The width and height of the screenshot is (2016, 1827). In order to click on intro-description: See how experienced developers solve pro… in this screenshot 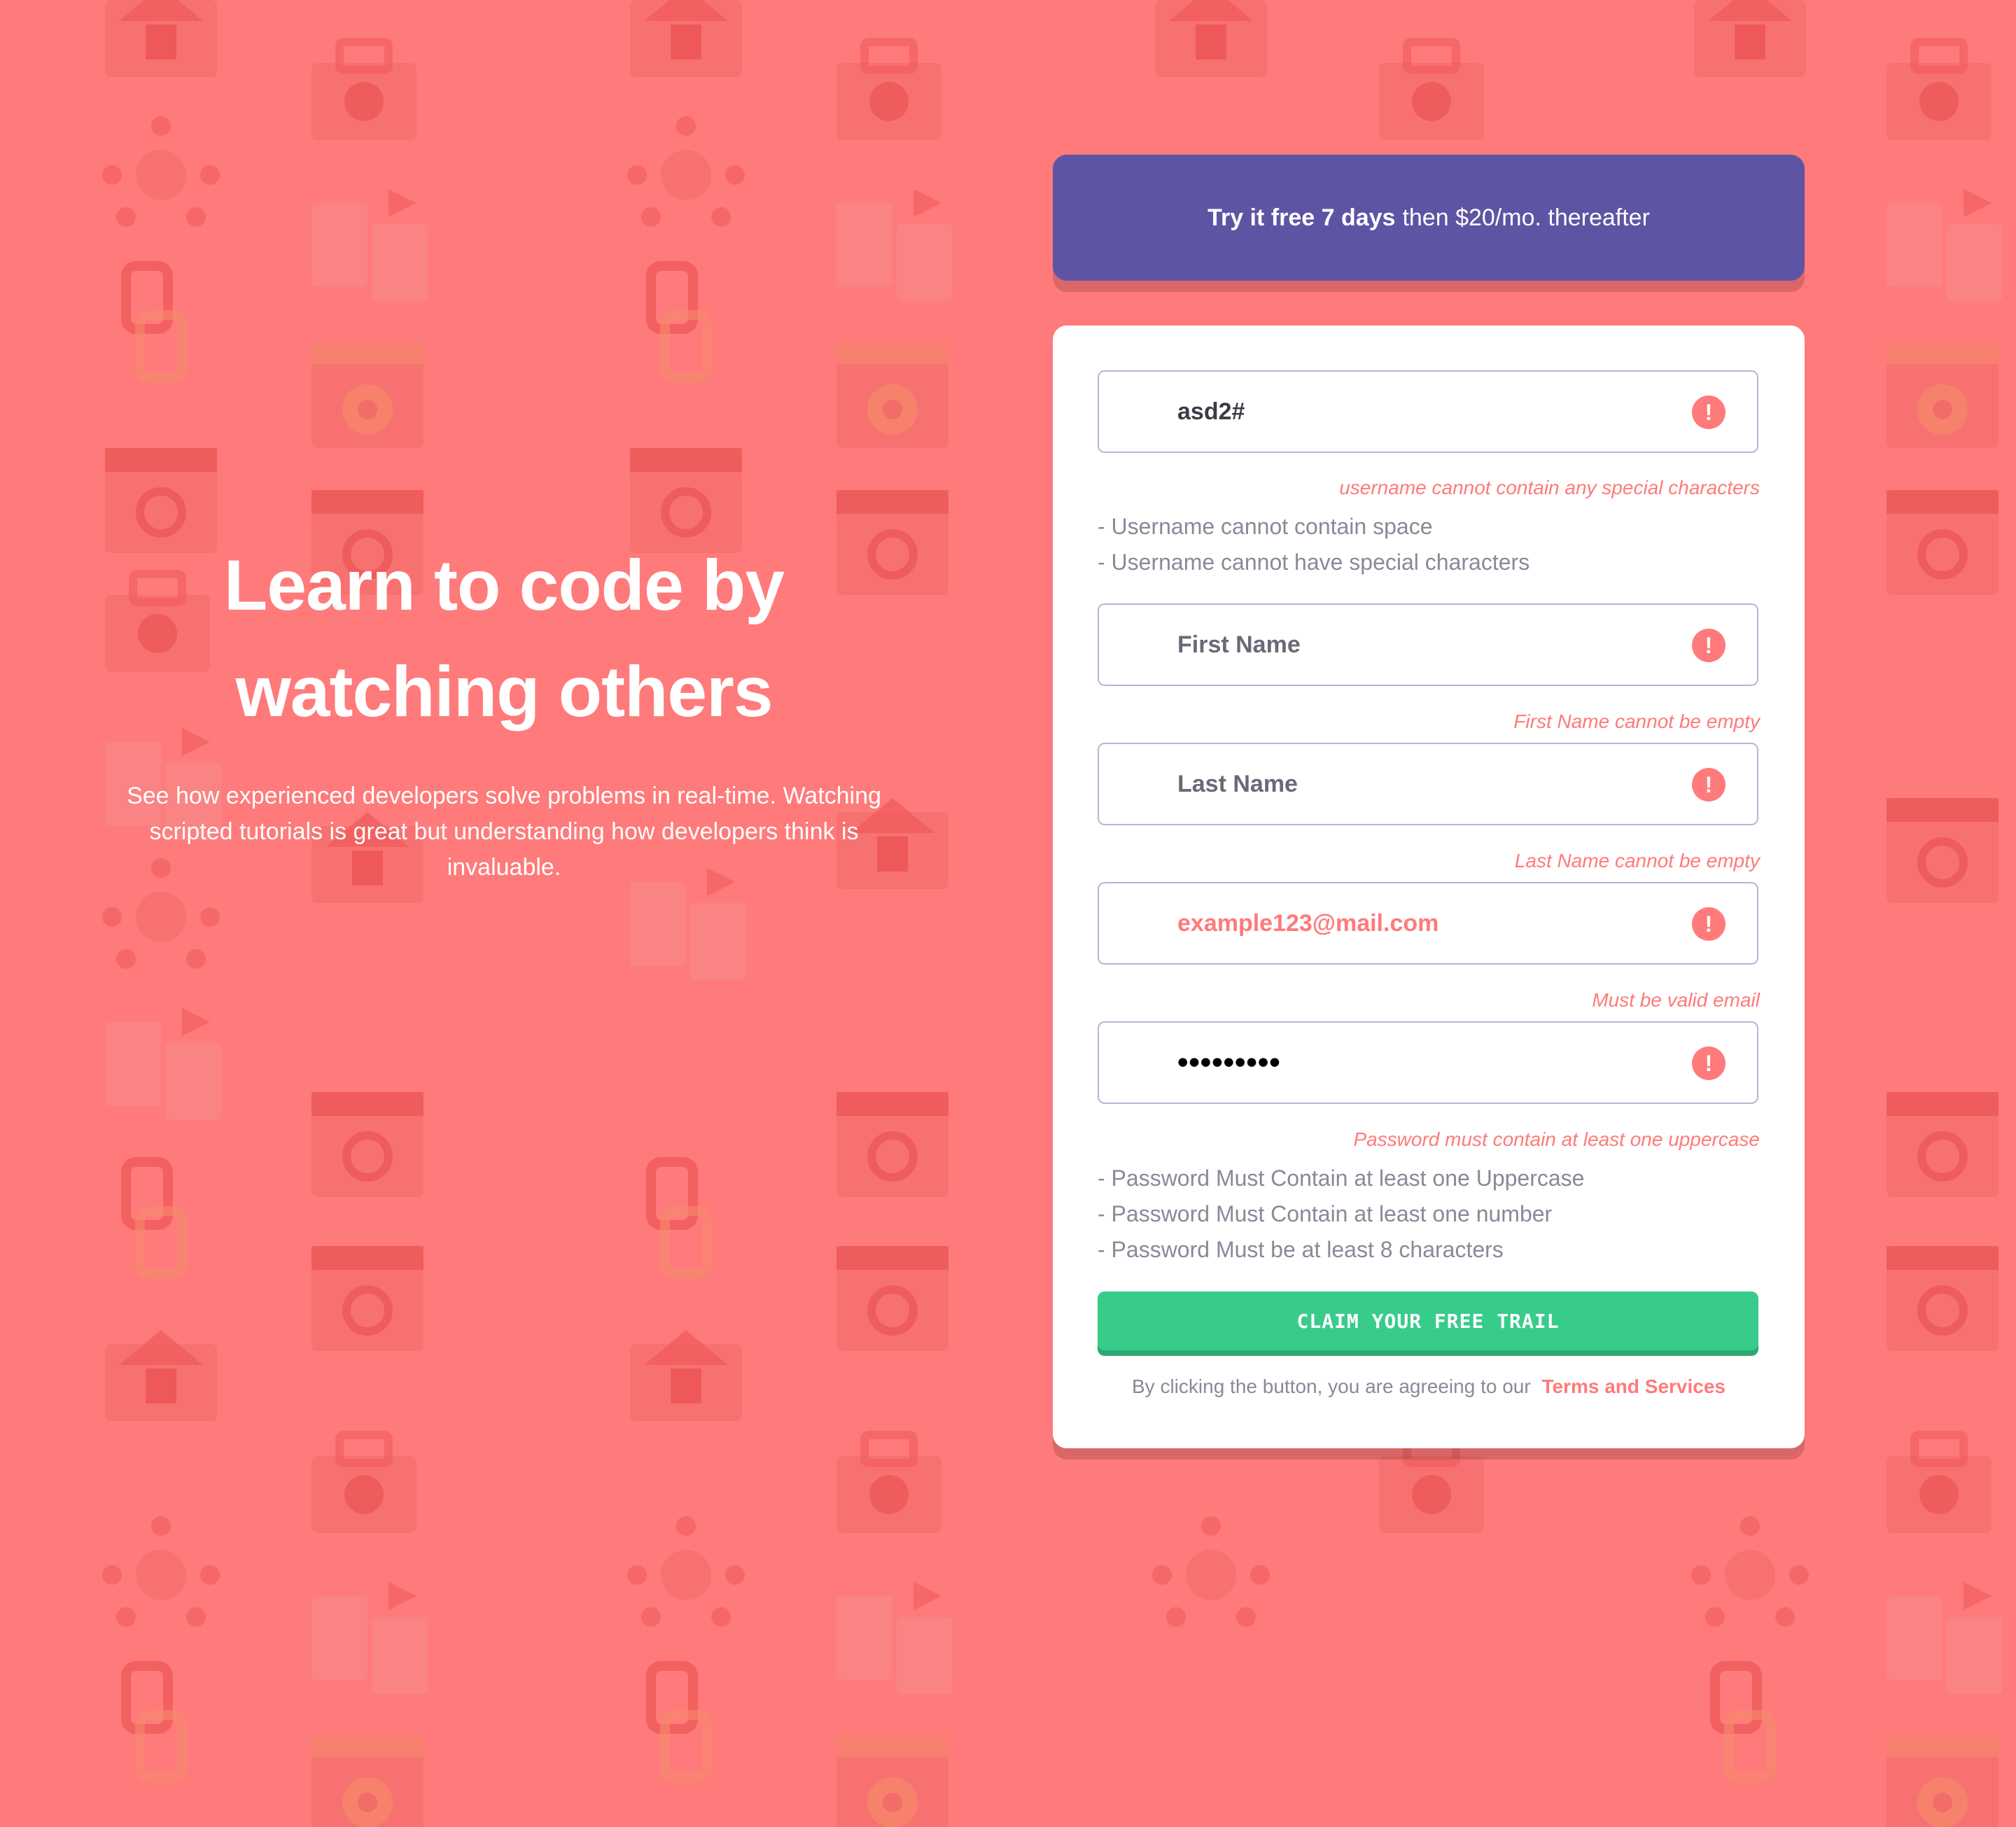, I will do `click(504, 832)`.